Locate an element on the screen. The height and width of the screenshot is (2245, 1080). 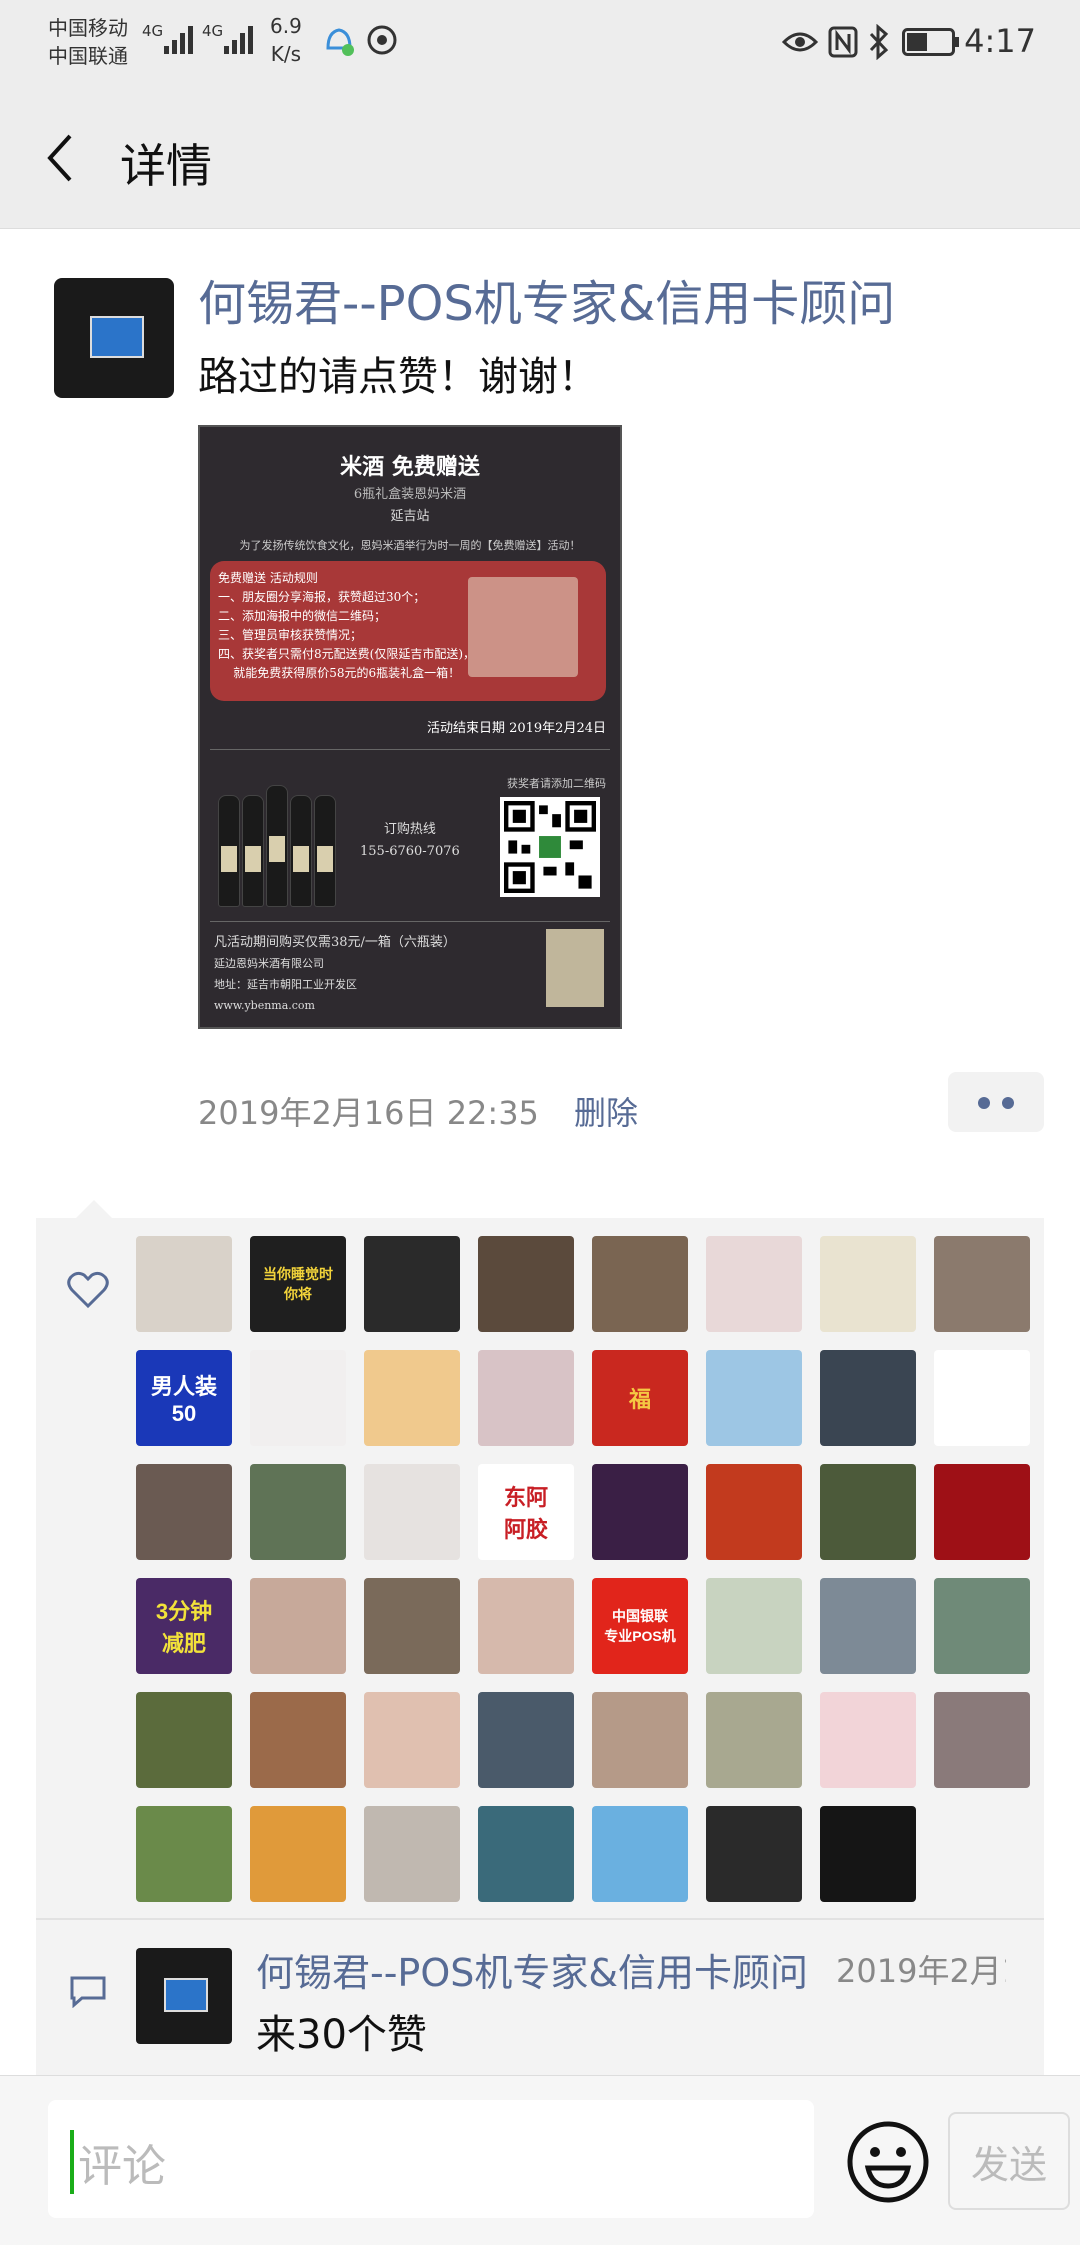
author-avatar is located at coordinates (114, 338).